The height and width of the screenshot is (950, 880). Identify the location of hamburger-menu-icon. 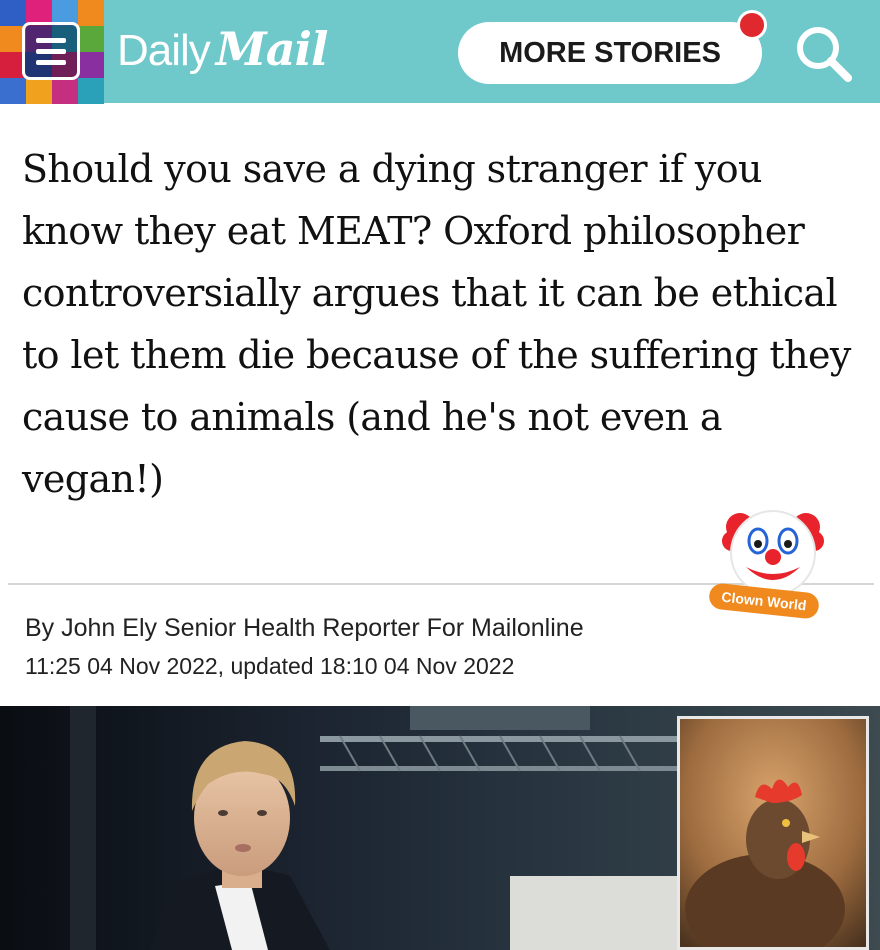
(51, 40).